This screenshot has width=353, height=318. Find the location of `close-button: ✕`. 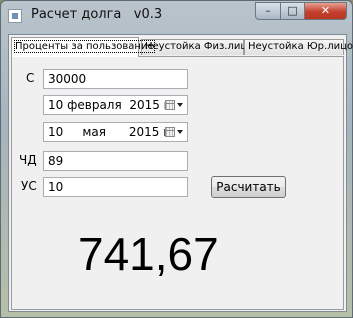

close-button: ✕ is located at coordinates (325, 11).